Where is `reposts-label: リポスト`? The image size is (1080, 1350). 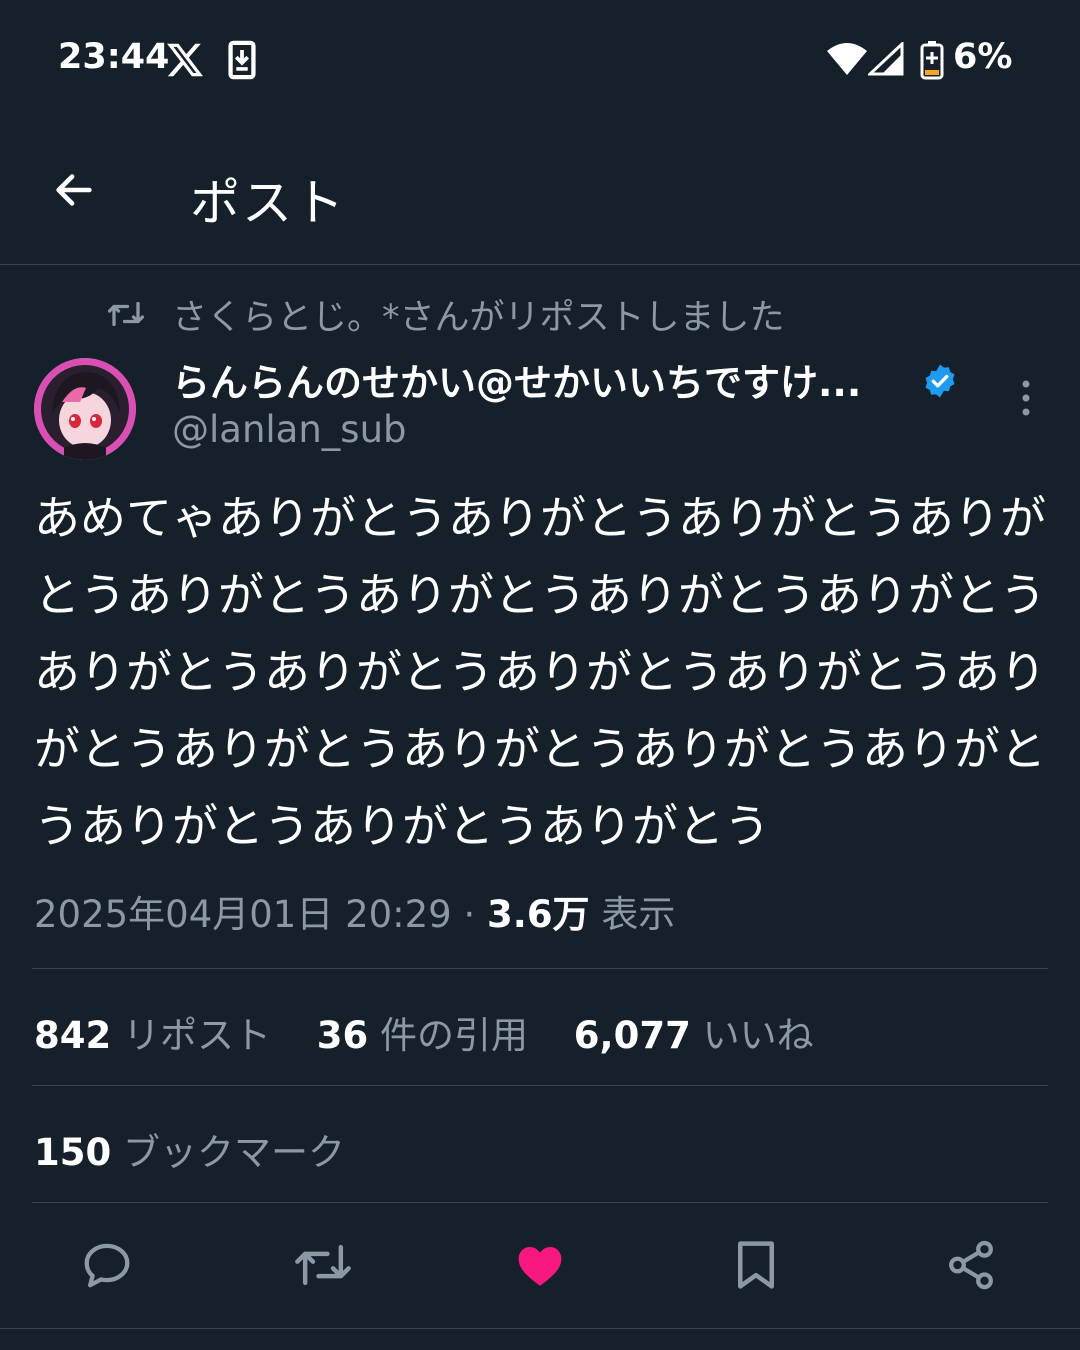
reposts-label: リポスト is located at coordinates (197, 1035).